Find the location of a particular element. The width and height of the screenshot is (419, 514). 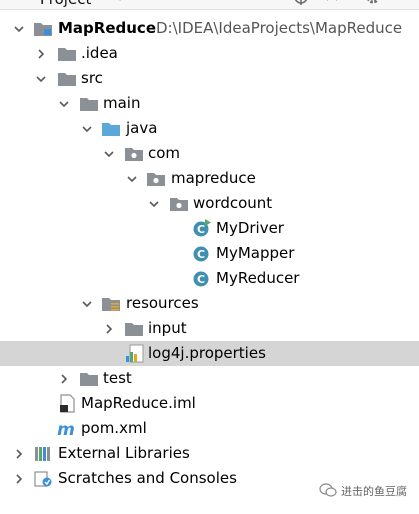

log4j-file-label: log4j.properties is located at coordinates (207, 353).